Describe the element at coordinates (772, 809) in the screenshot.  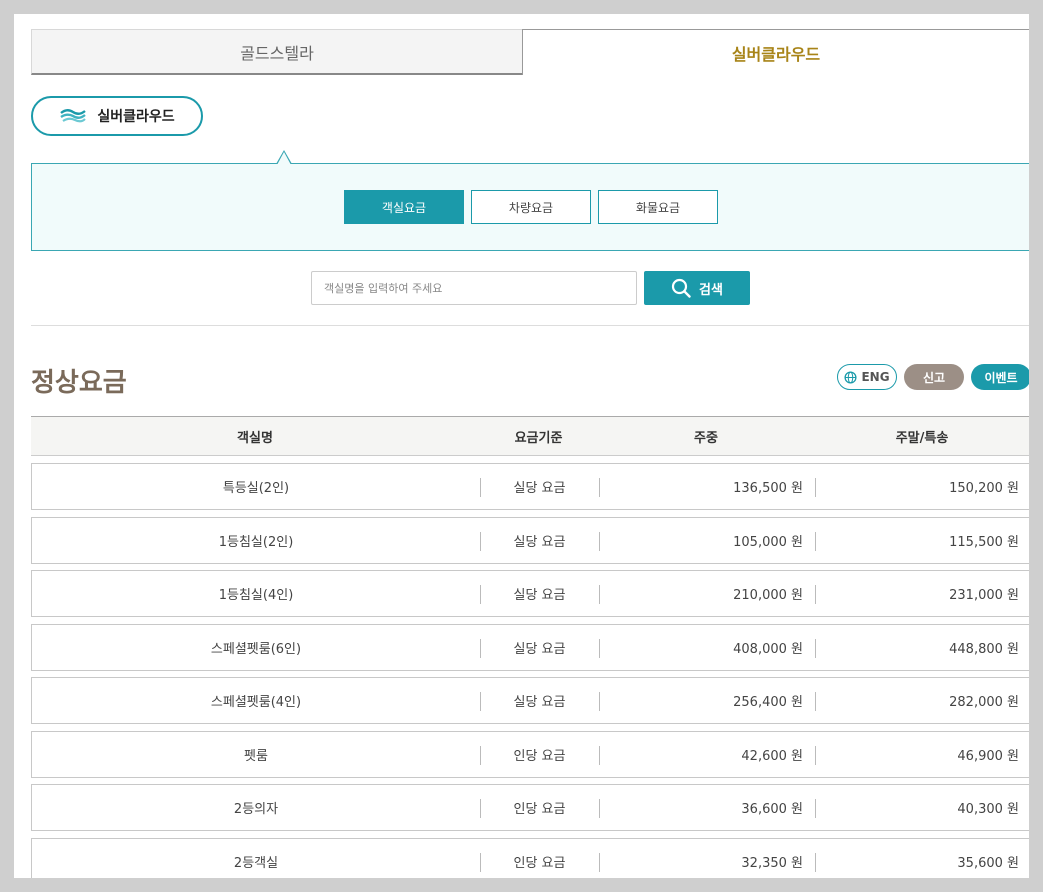
I see `weekday-price-cell: 36,600 원` at that location.